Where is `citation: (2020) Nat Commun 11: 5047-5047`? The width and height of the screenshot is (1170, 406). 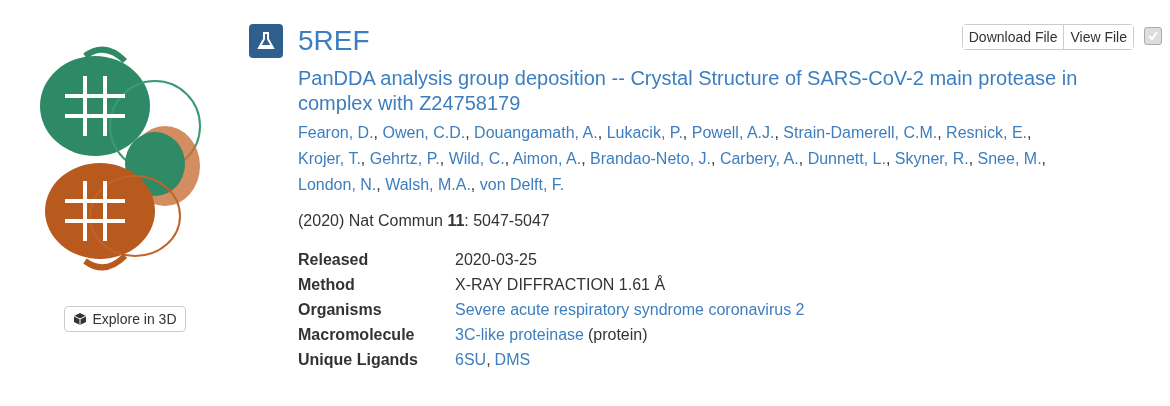
citation: (2020) Nat Commun 11: 5047-5047 is located at coordinates (424, 221).